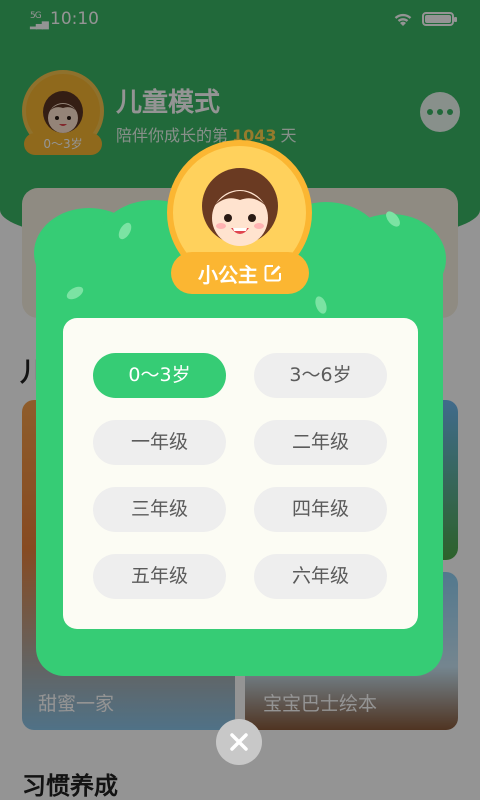  I want to click on grade-option-grade-6: 六年级, so click(320, 576).